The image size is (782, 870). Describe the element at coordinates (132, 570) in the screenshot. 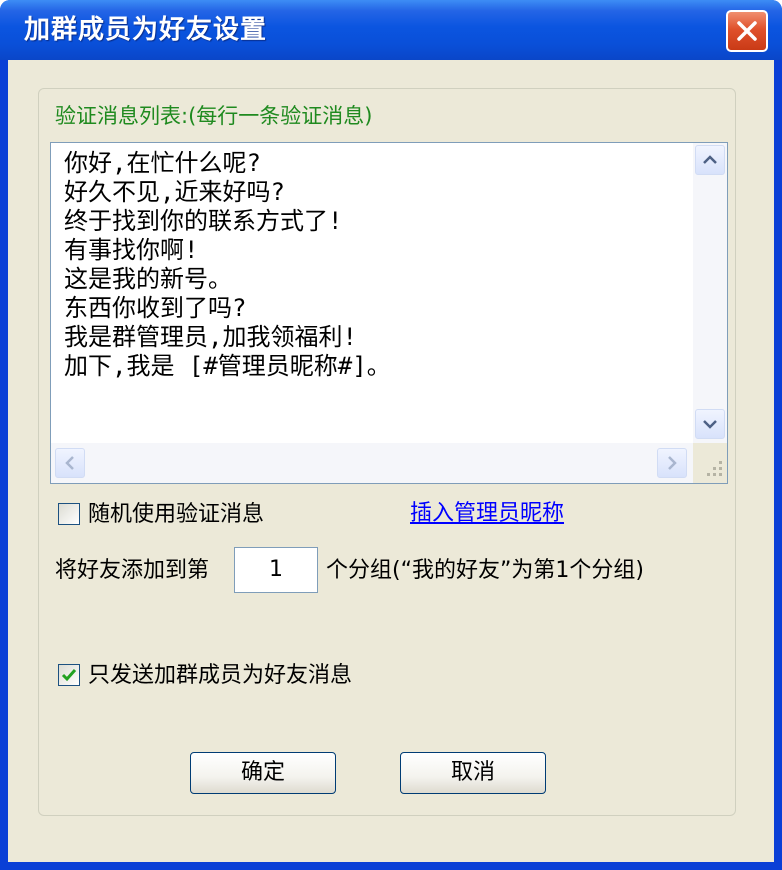

I see `group-prefix-label: 将好友添加到第` at that location.